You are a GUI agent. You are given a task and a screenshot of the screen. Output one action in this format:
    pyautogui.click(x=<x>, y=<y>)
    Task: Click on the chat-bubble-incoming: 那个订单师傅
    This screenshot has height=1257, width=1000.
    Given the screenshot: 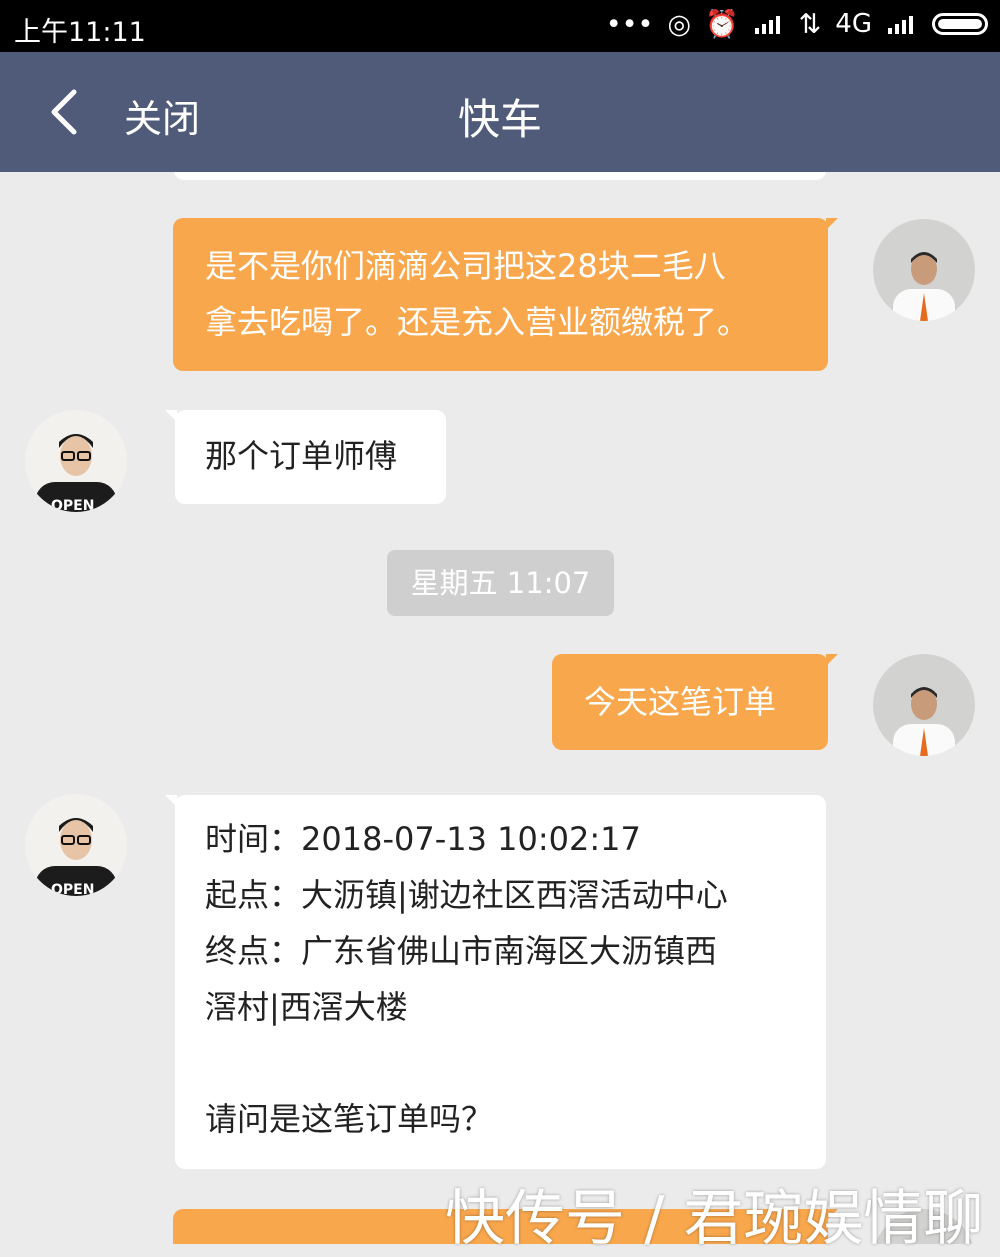 What is the action you would take?
    pyautogui.click(x=305, y=457)
    